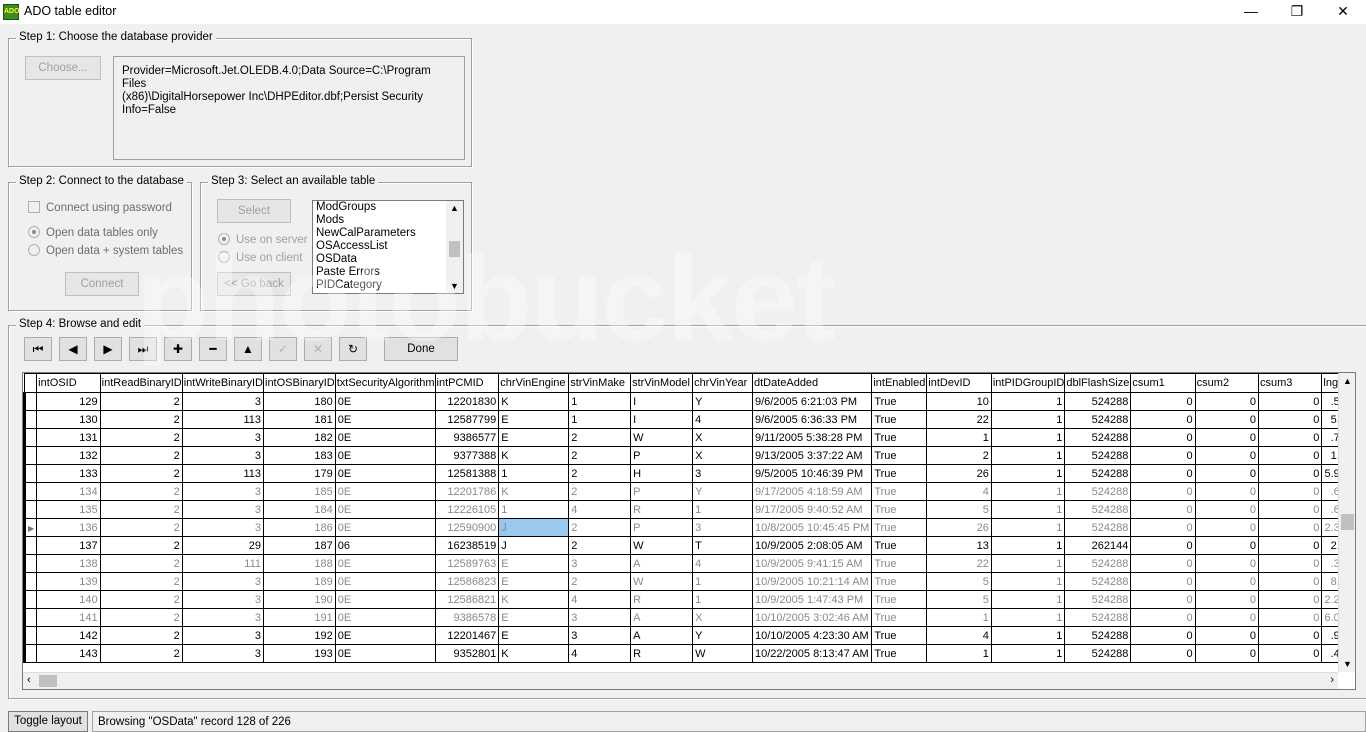 The width and height of the screenshot is (1366, 732). I want to click on use-server-radio: Use on server, so click(263, 239).